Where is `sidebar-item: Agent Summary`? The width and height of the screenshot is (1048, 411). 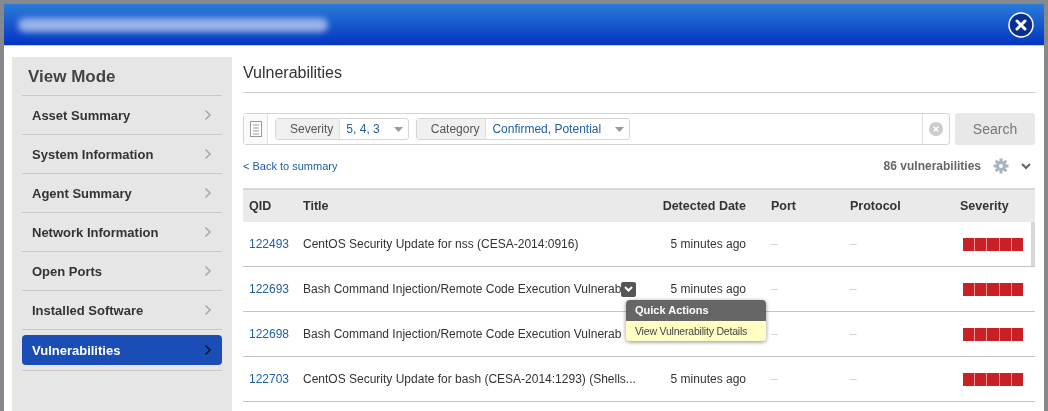
sidebar-item: Agent Summary is located at coordinates (122, 193).